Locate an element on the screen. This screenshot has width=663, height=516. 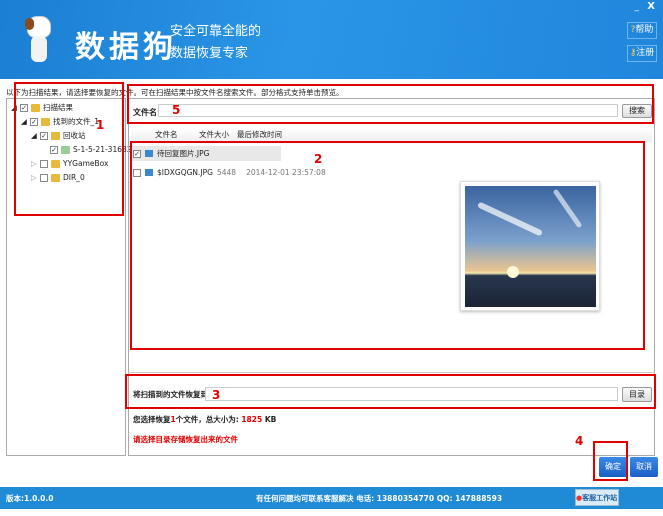
slogan-line2: 数据恢复专家 is located at coordinates (209, 53).